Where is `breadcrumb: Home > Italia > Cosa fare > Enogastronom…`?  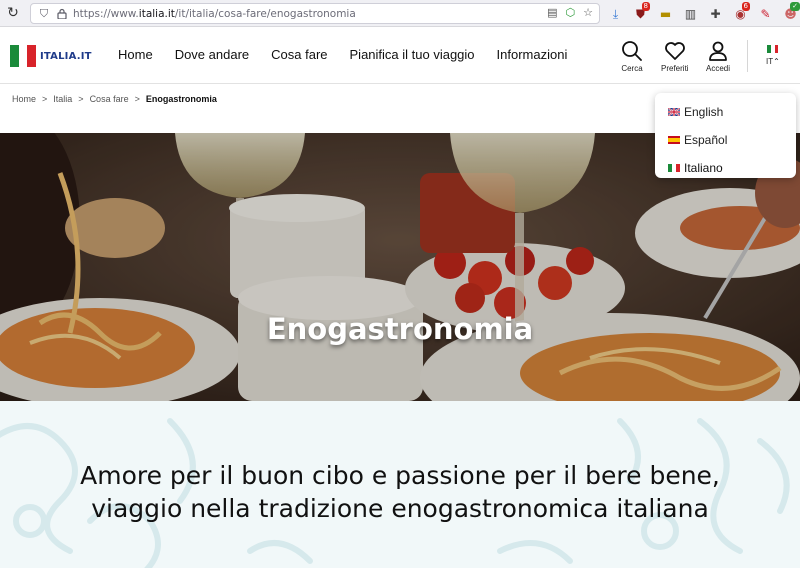 breadcrumb: Home > Italia > Cosa fare > Enogastronom… is located at coordinates (114, 99).